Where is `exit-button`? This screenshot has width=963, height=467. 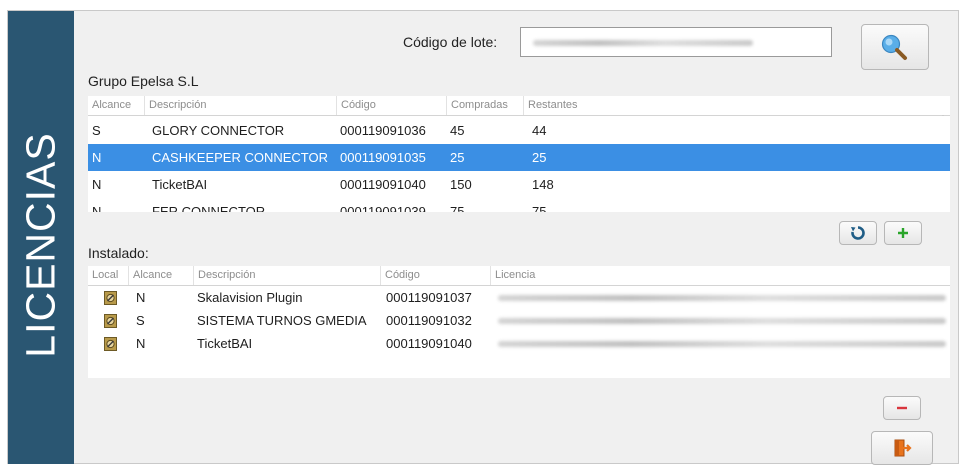 exit-button is located at coordinates (902, 448).